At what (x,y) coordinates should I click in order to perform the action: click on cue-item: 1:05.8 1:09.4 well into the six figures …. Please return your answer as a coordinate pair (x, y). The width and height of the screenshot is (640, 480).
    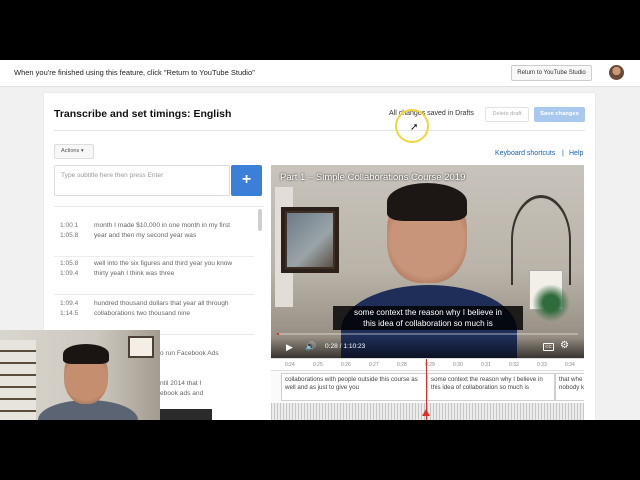
    Looking at the image, I should click on (154, 273).